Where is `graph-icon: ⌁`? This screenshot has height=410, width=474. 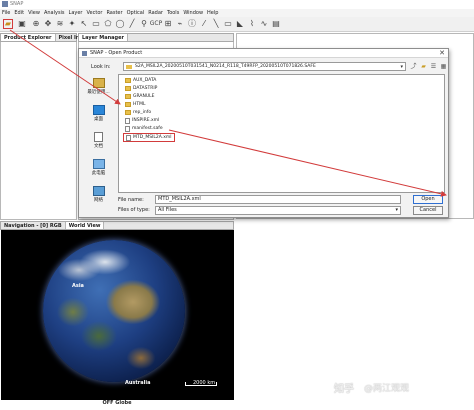 graph-icon: ⌁ is located at coordinates (180, 24).